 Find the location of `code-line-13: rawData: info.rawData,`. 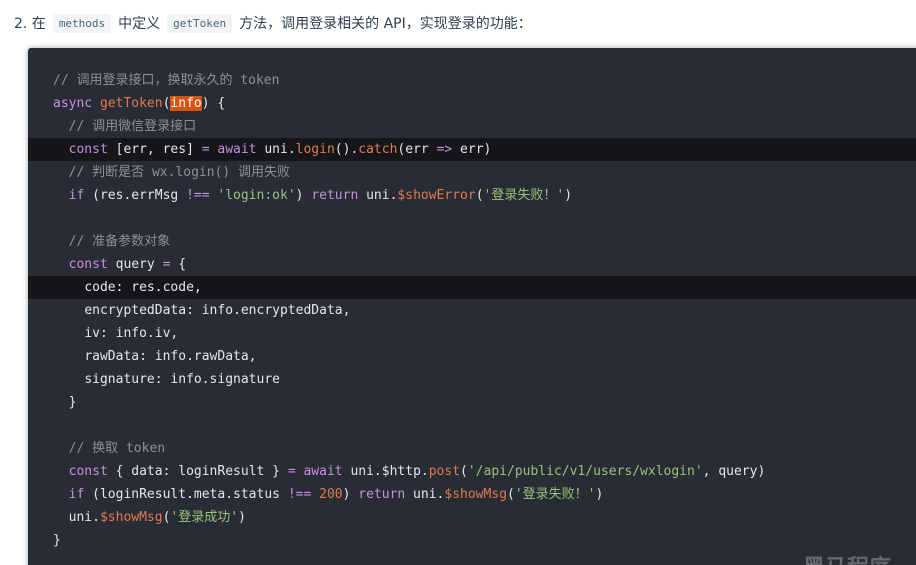

code-line-13: rawData: info.rawData, is located at coordinates (170, 356).